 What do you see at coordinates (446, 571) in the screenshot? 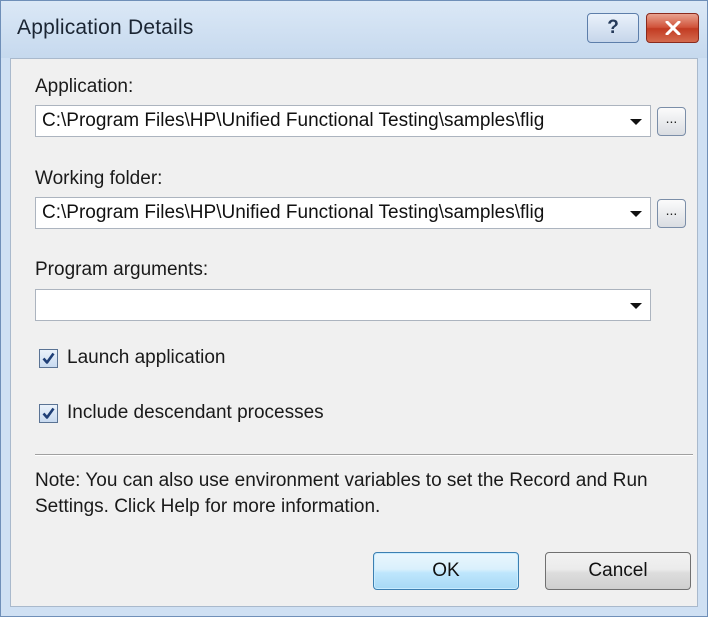
I see `ok-button: OK` at bounding box center [446, 571].